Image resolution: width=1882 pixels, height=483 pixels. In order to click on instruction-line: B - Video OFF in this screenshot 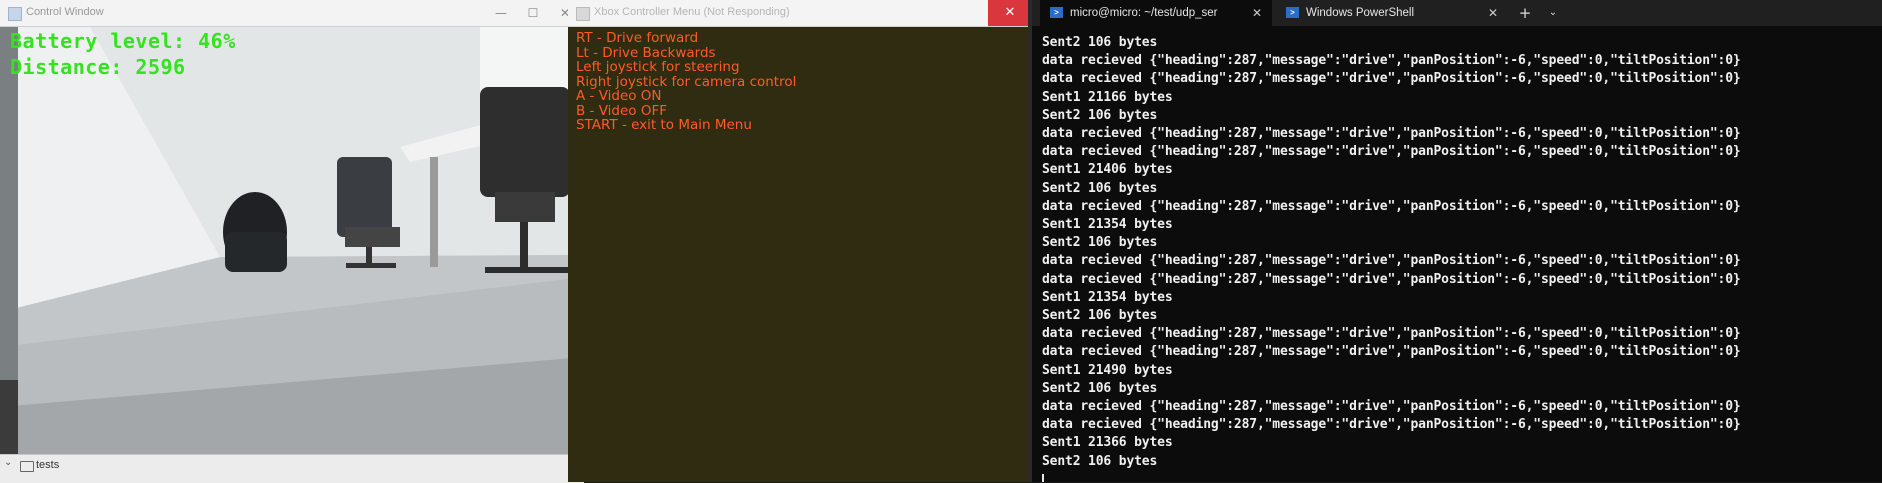, I will do `click(621, 110)`.